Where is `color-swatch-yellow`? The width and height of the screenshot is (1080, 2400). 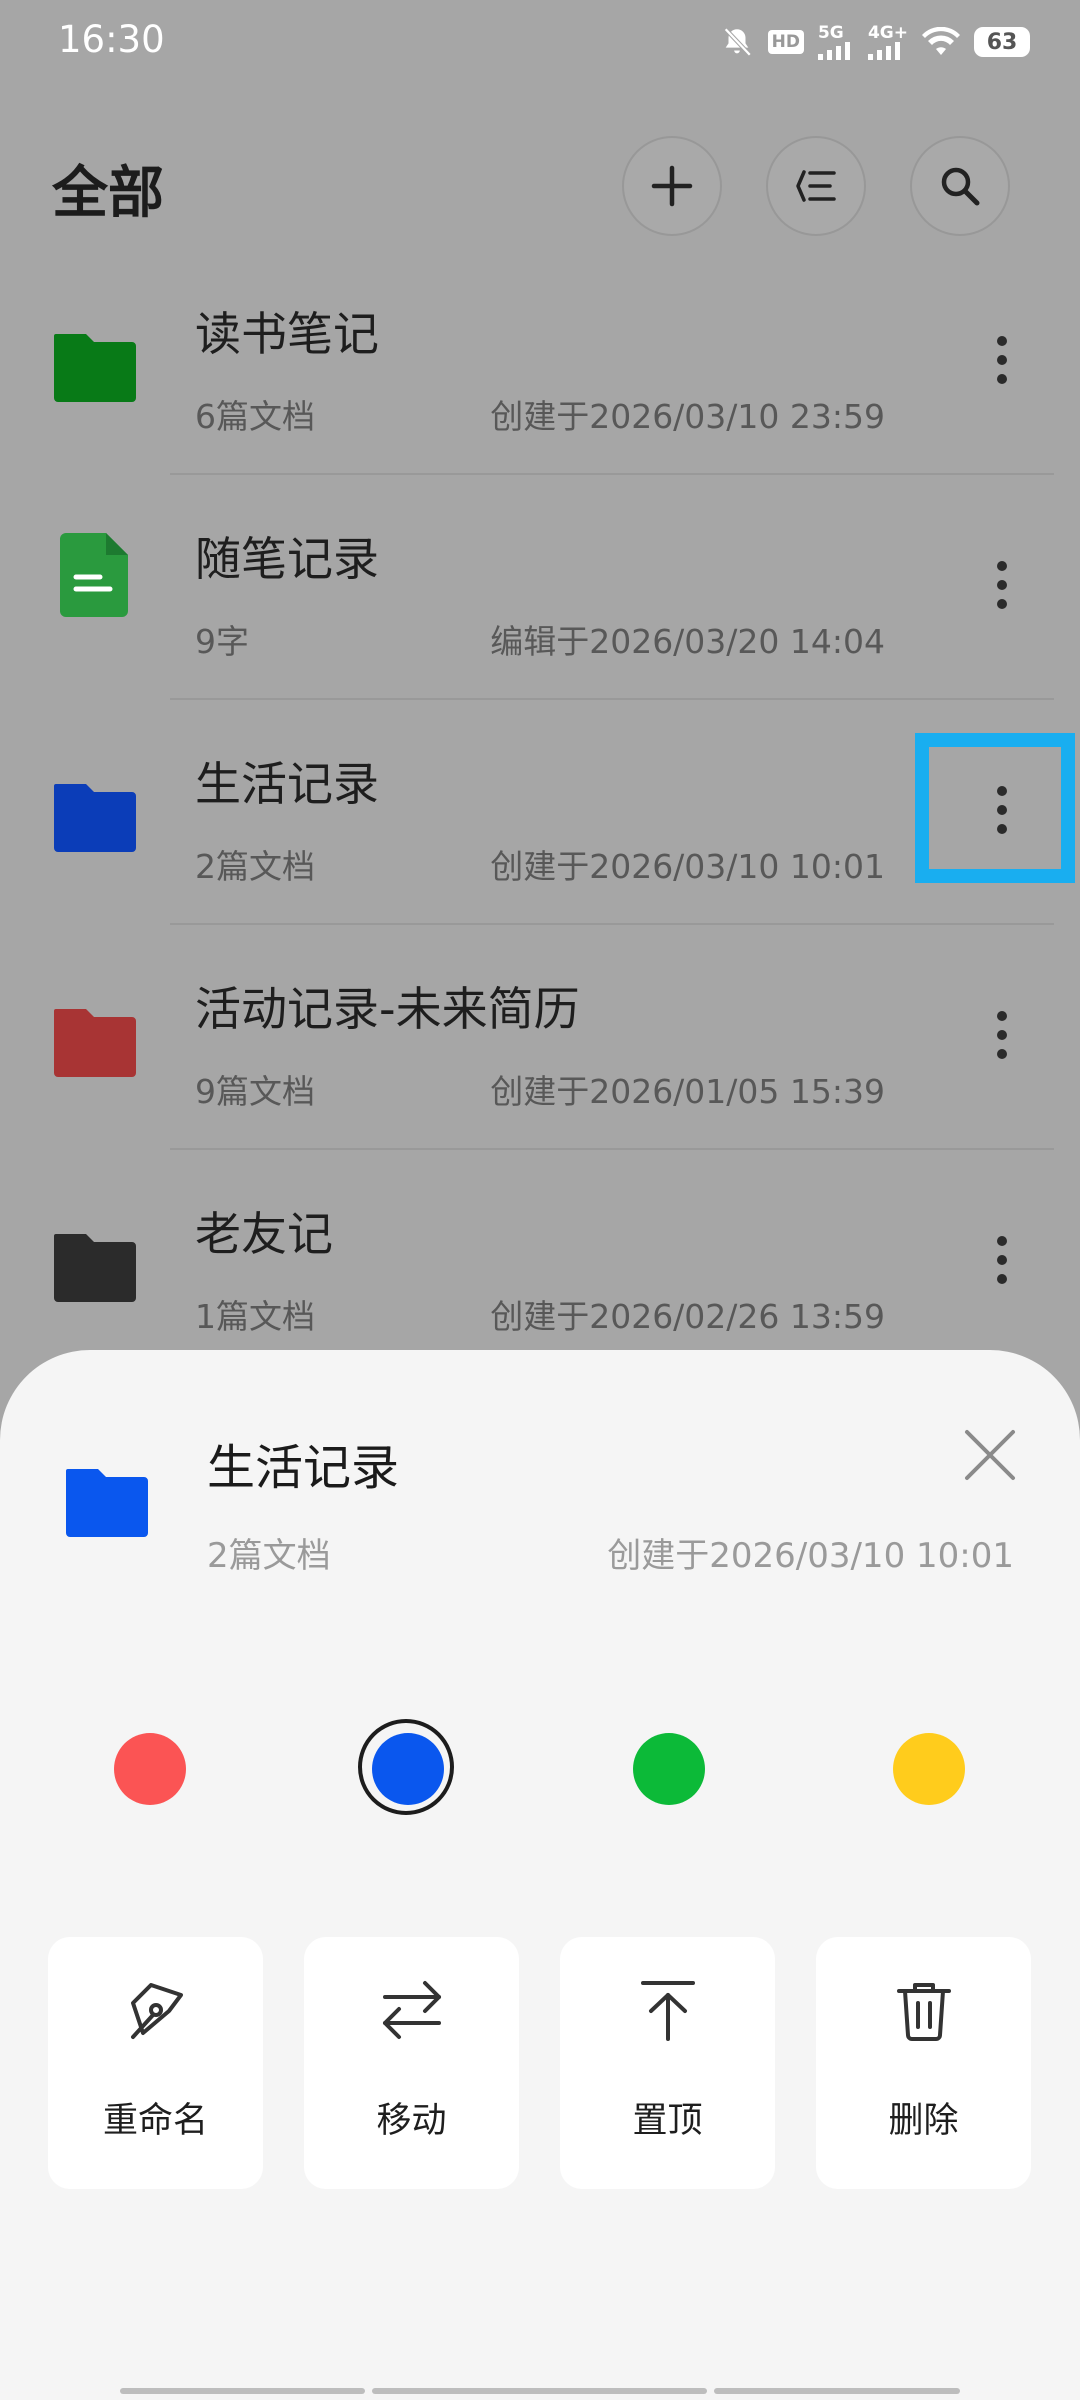 color-swatch-yellow is located at coordinates (929, 1769).